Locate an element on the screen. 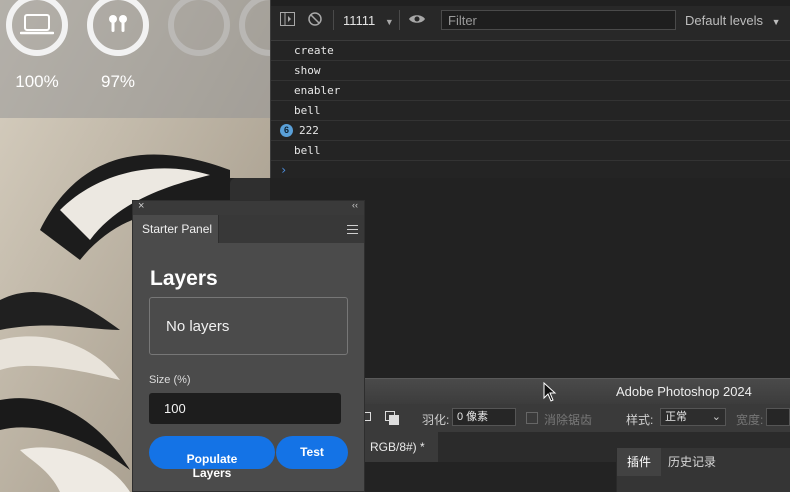 This screenshot has width=790, height=492. context-label: 11111 is located at coordinates (359, 20).